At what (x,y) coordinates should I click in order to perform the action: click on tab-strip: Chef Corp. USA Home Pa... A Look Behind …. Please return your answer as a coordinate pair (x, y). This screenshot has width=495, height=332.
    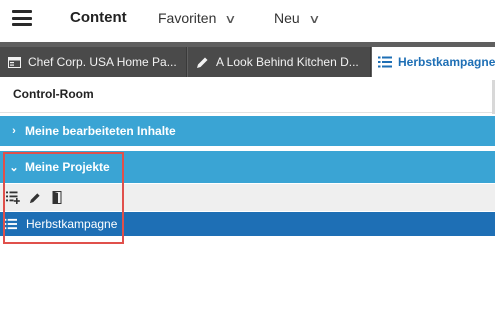
    Looking at the image, I should click on (247, 59).